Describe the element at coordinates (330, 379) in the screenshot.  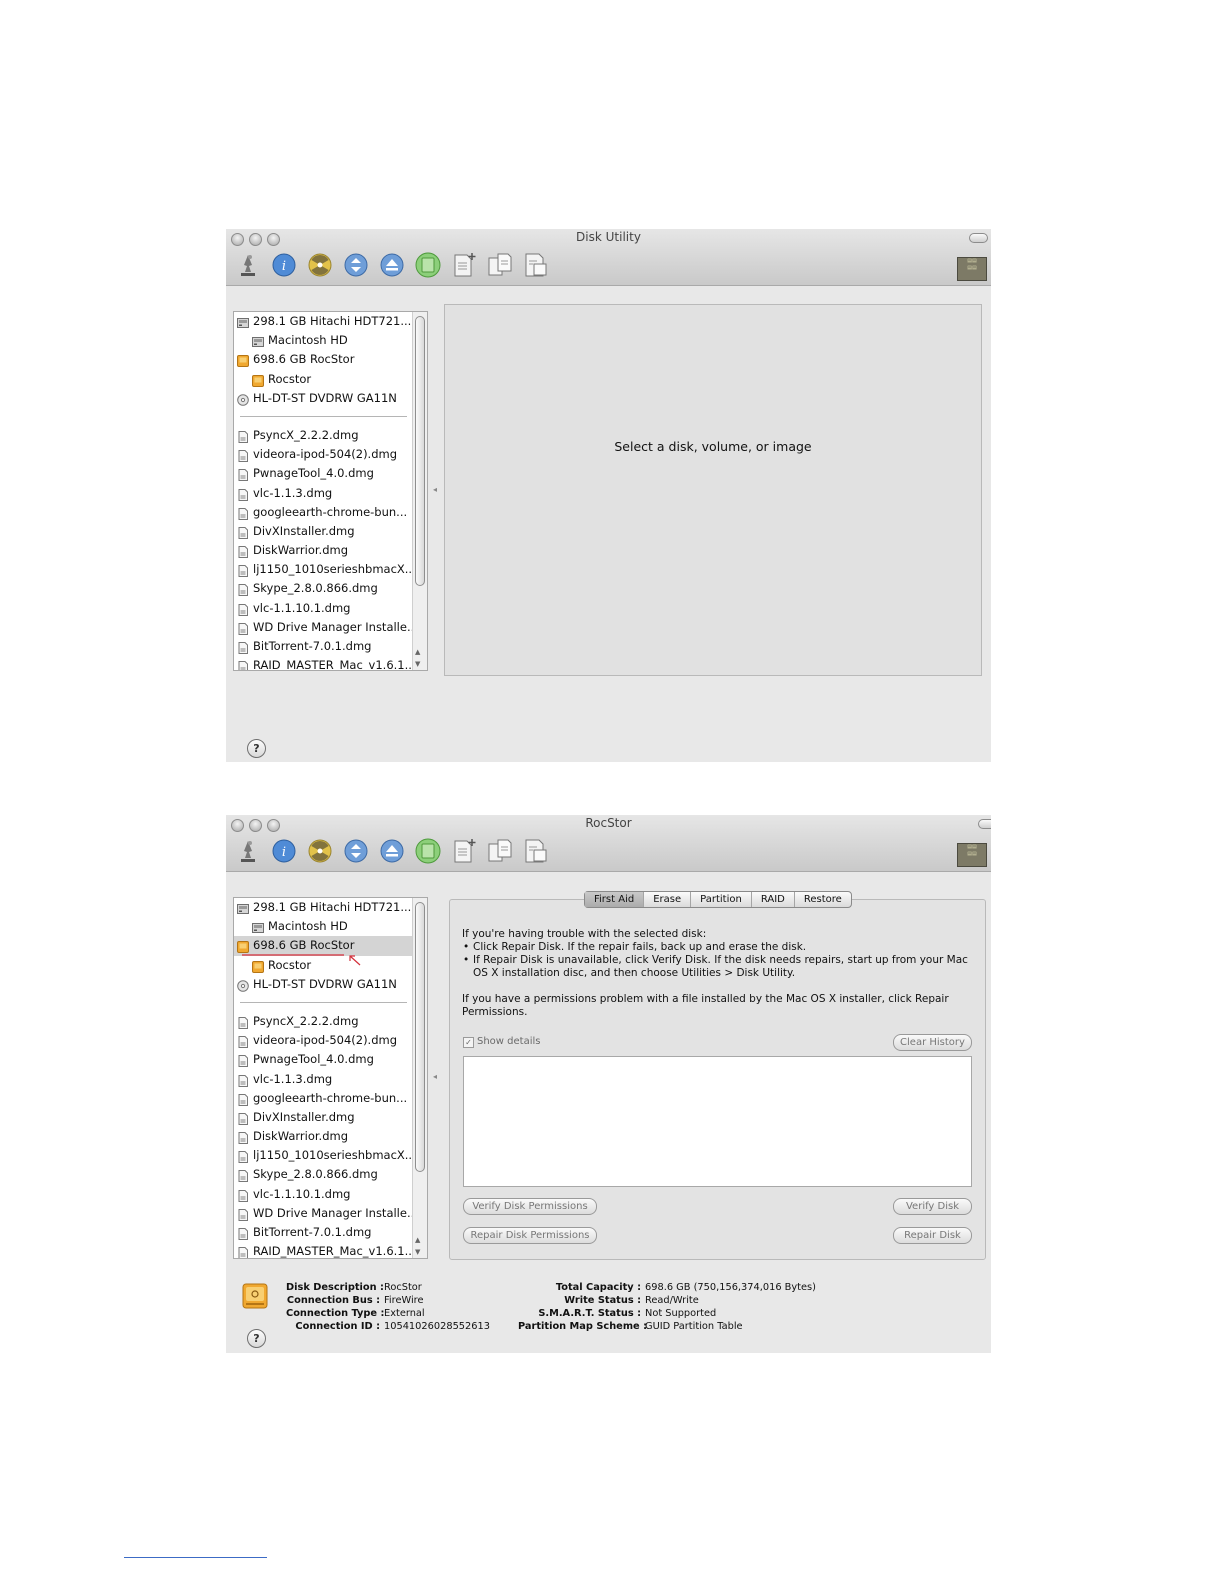
I see `device-item: Rocstor` at that location.